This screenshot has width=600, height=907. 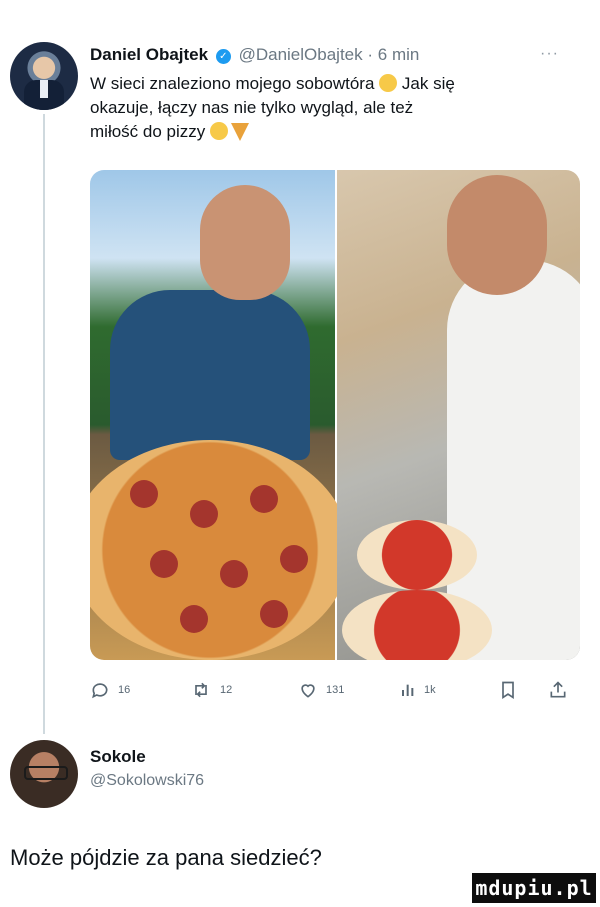 I want to click on photo-left-pizza, so click(x=220, y=550).